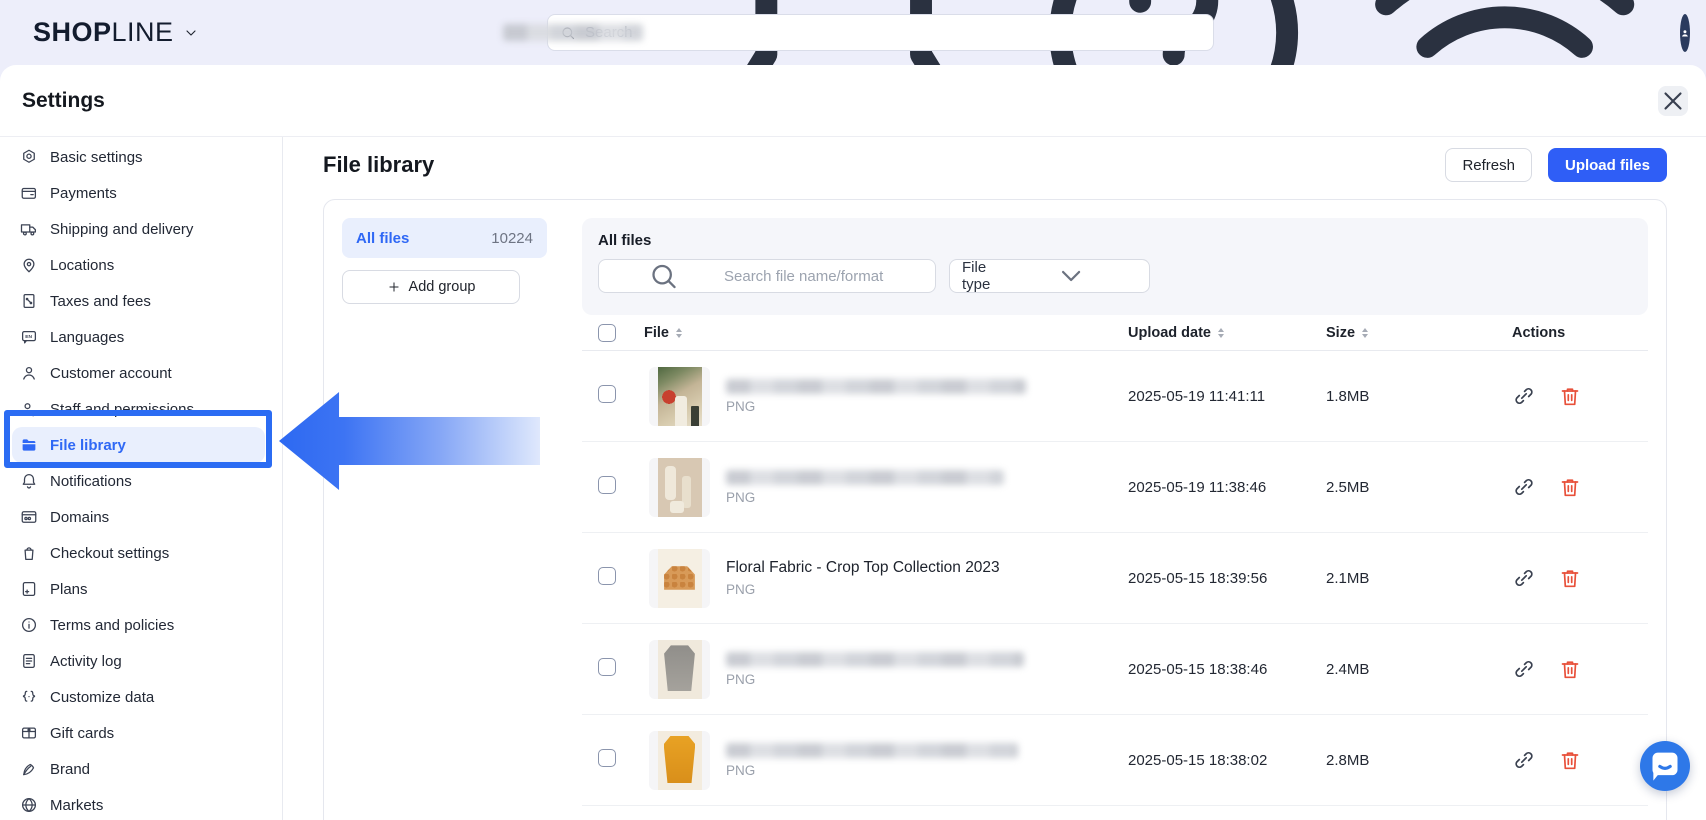  I want to click on language-bubble-icon: EN, so click(29, 337).